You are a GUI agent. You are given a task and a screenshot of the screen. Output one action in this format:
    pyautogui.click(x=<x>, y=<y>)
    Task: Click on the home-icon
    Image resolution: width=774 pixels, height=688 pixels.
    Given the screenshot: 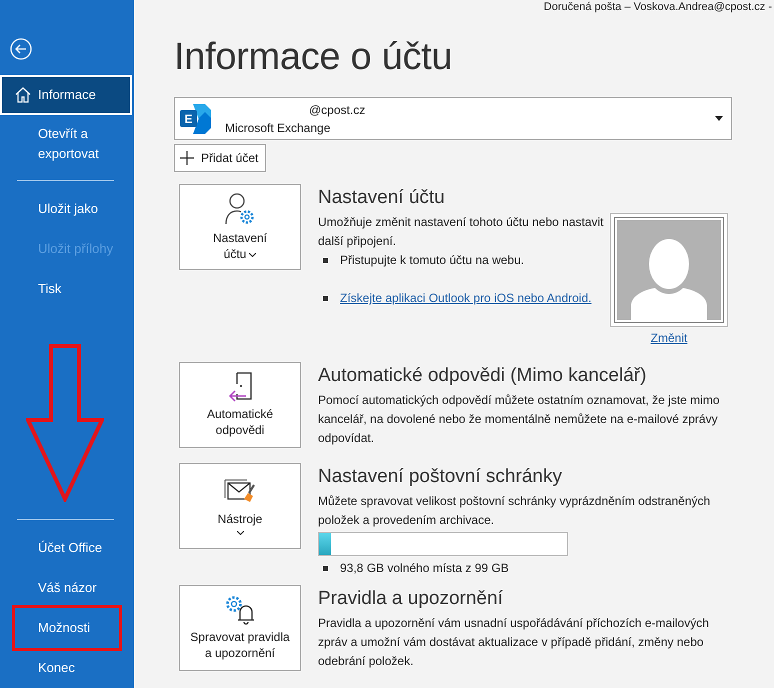 What is the action you would take?
    pyautogui.click(x=23, y=95)
    